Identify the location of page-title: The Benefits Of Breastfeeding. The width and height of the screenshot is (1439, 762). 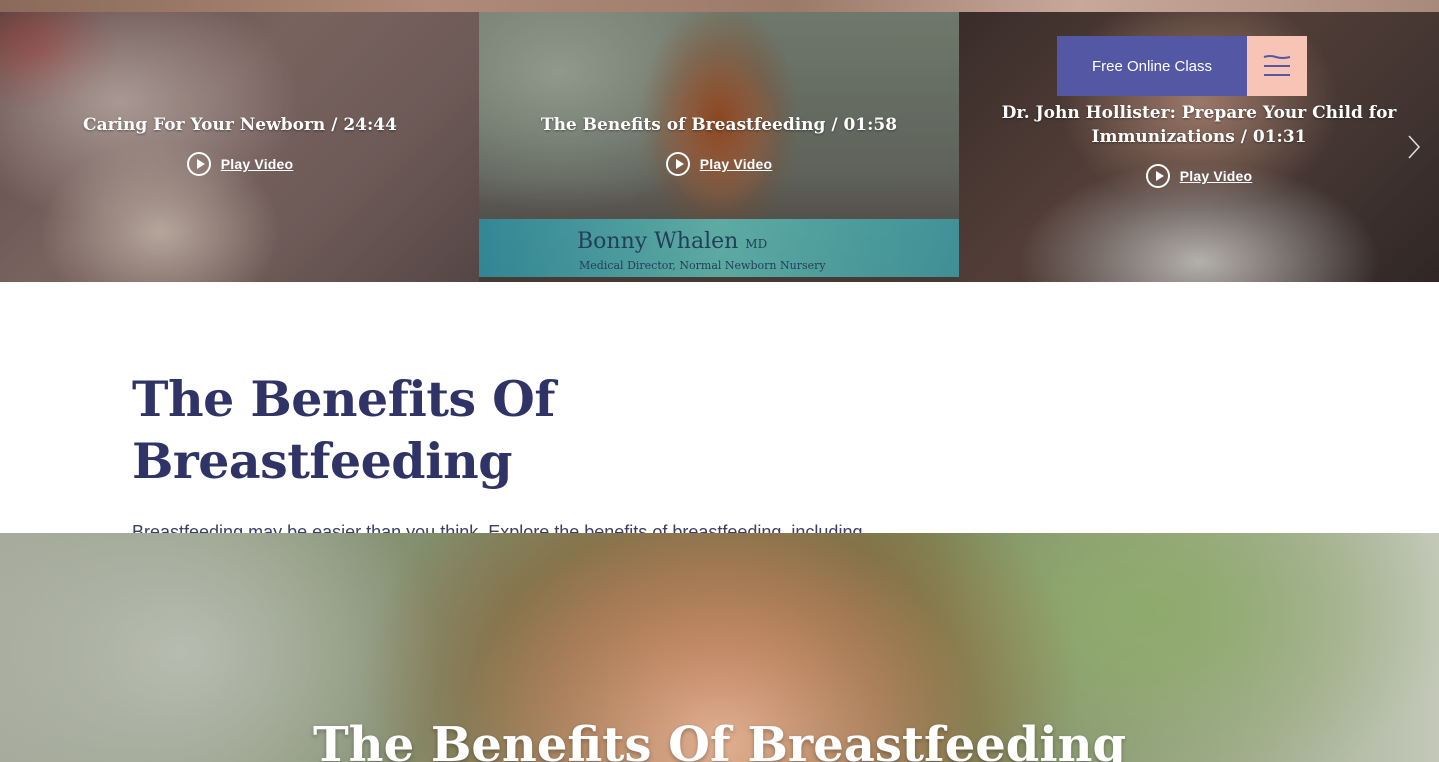
(343, 430).